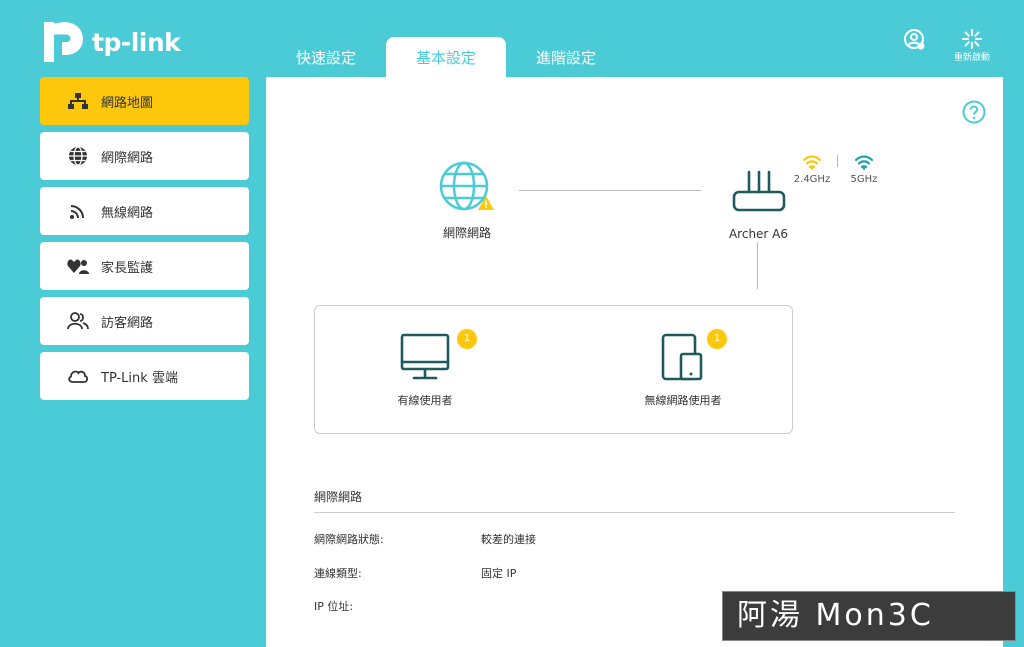  Describe the element at coordinates (78, 321) in the screenshot. I see `guests-icon` at that location.